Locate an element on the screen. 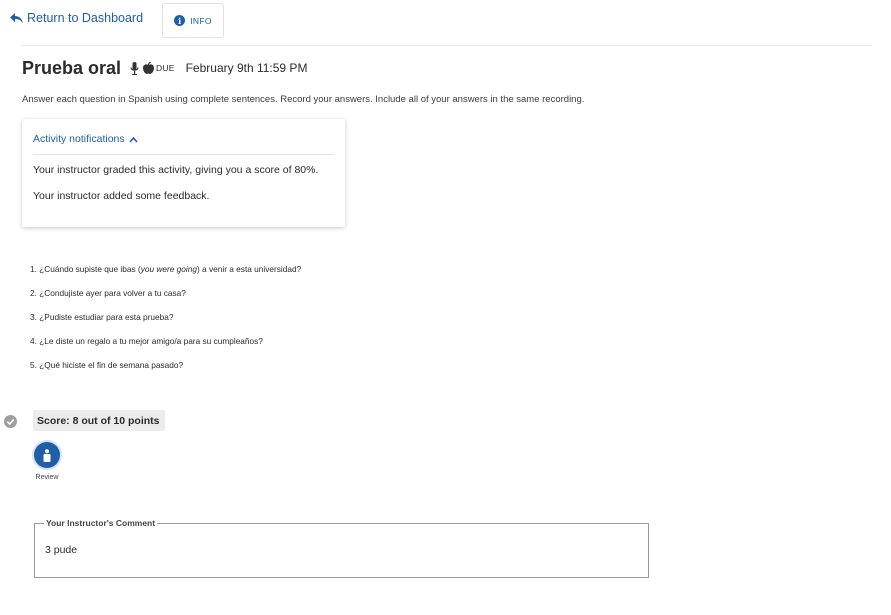 The width and height of the screenshot is (891, 615). check-circle-icon is located at coordinates (10, 421).